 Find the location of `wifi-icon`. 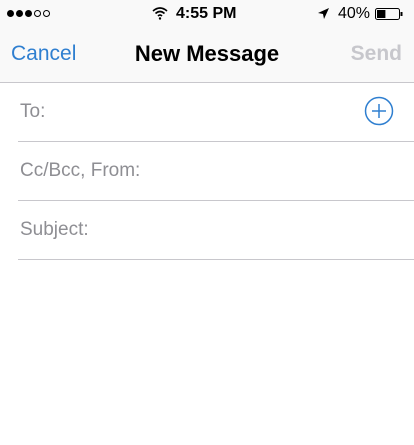

wifi-icon is located at coordinates (160, 13).